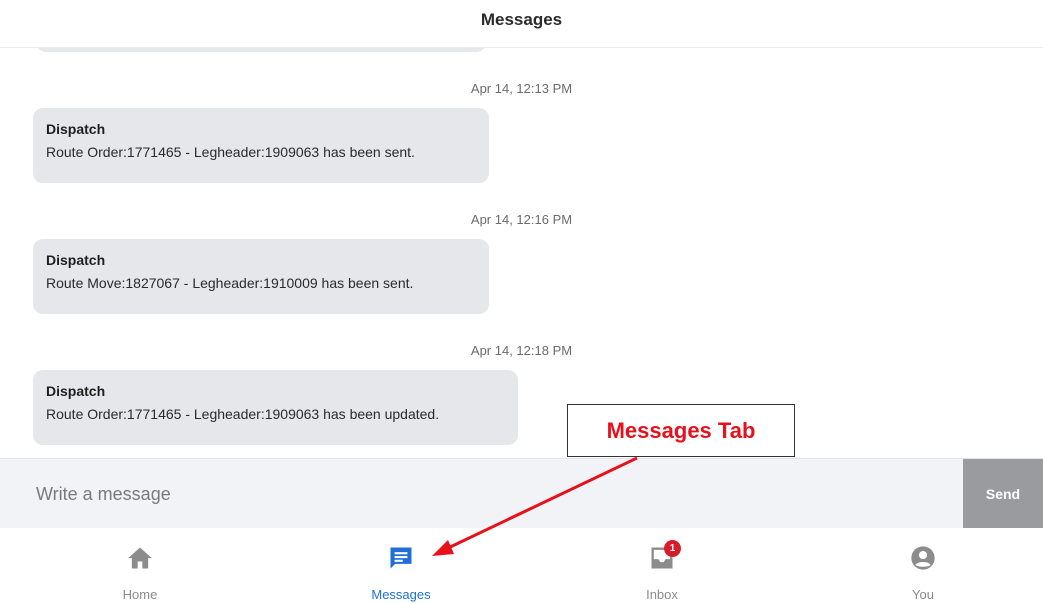 The height and width of the screenshot is (603, 1043). What do you see at coordinates (672, 548) in the screenshot?
I see `notification-badge: 1` at bounding box center [672, 548].